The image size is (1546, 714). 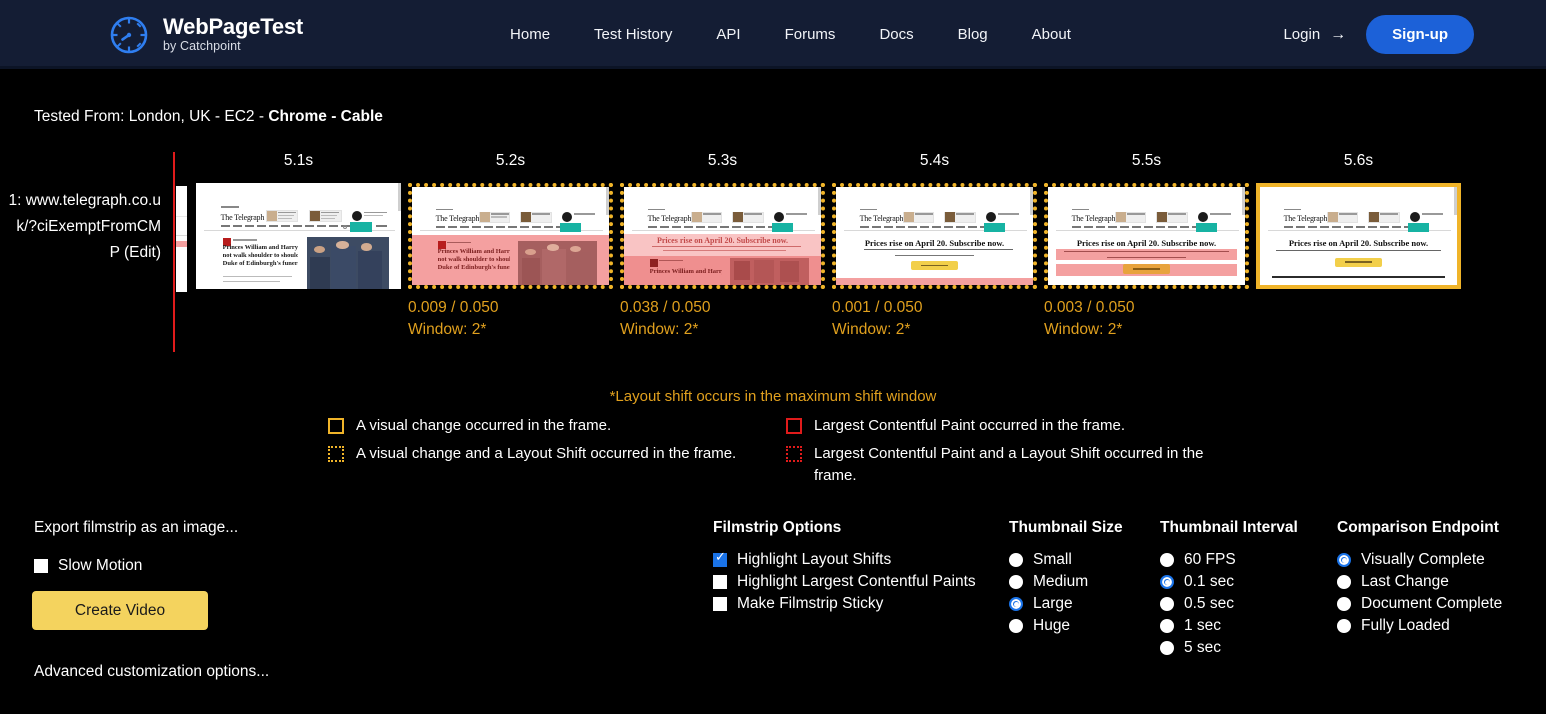 I want to click on option-row-interval-1: 1 sec, so click(x=1242, y=626).